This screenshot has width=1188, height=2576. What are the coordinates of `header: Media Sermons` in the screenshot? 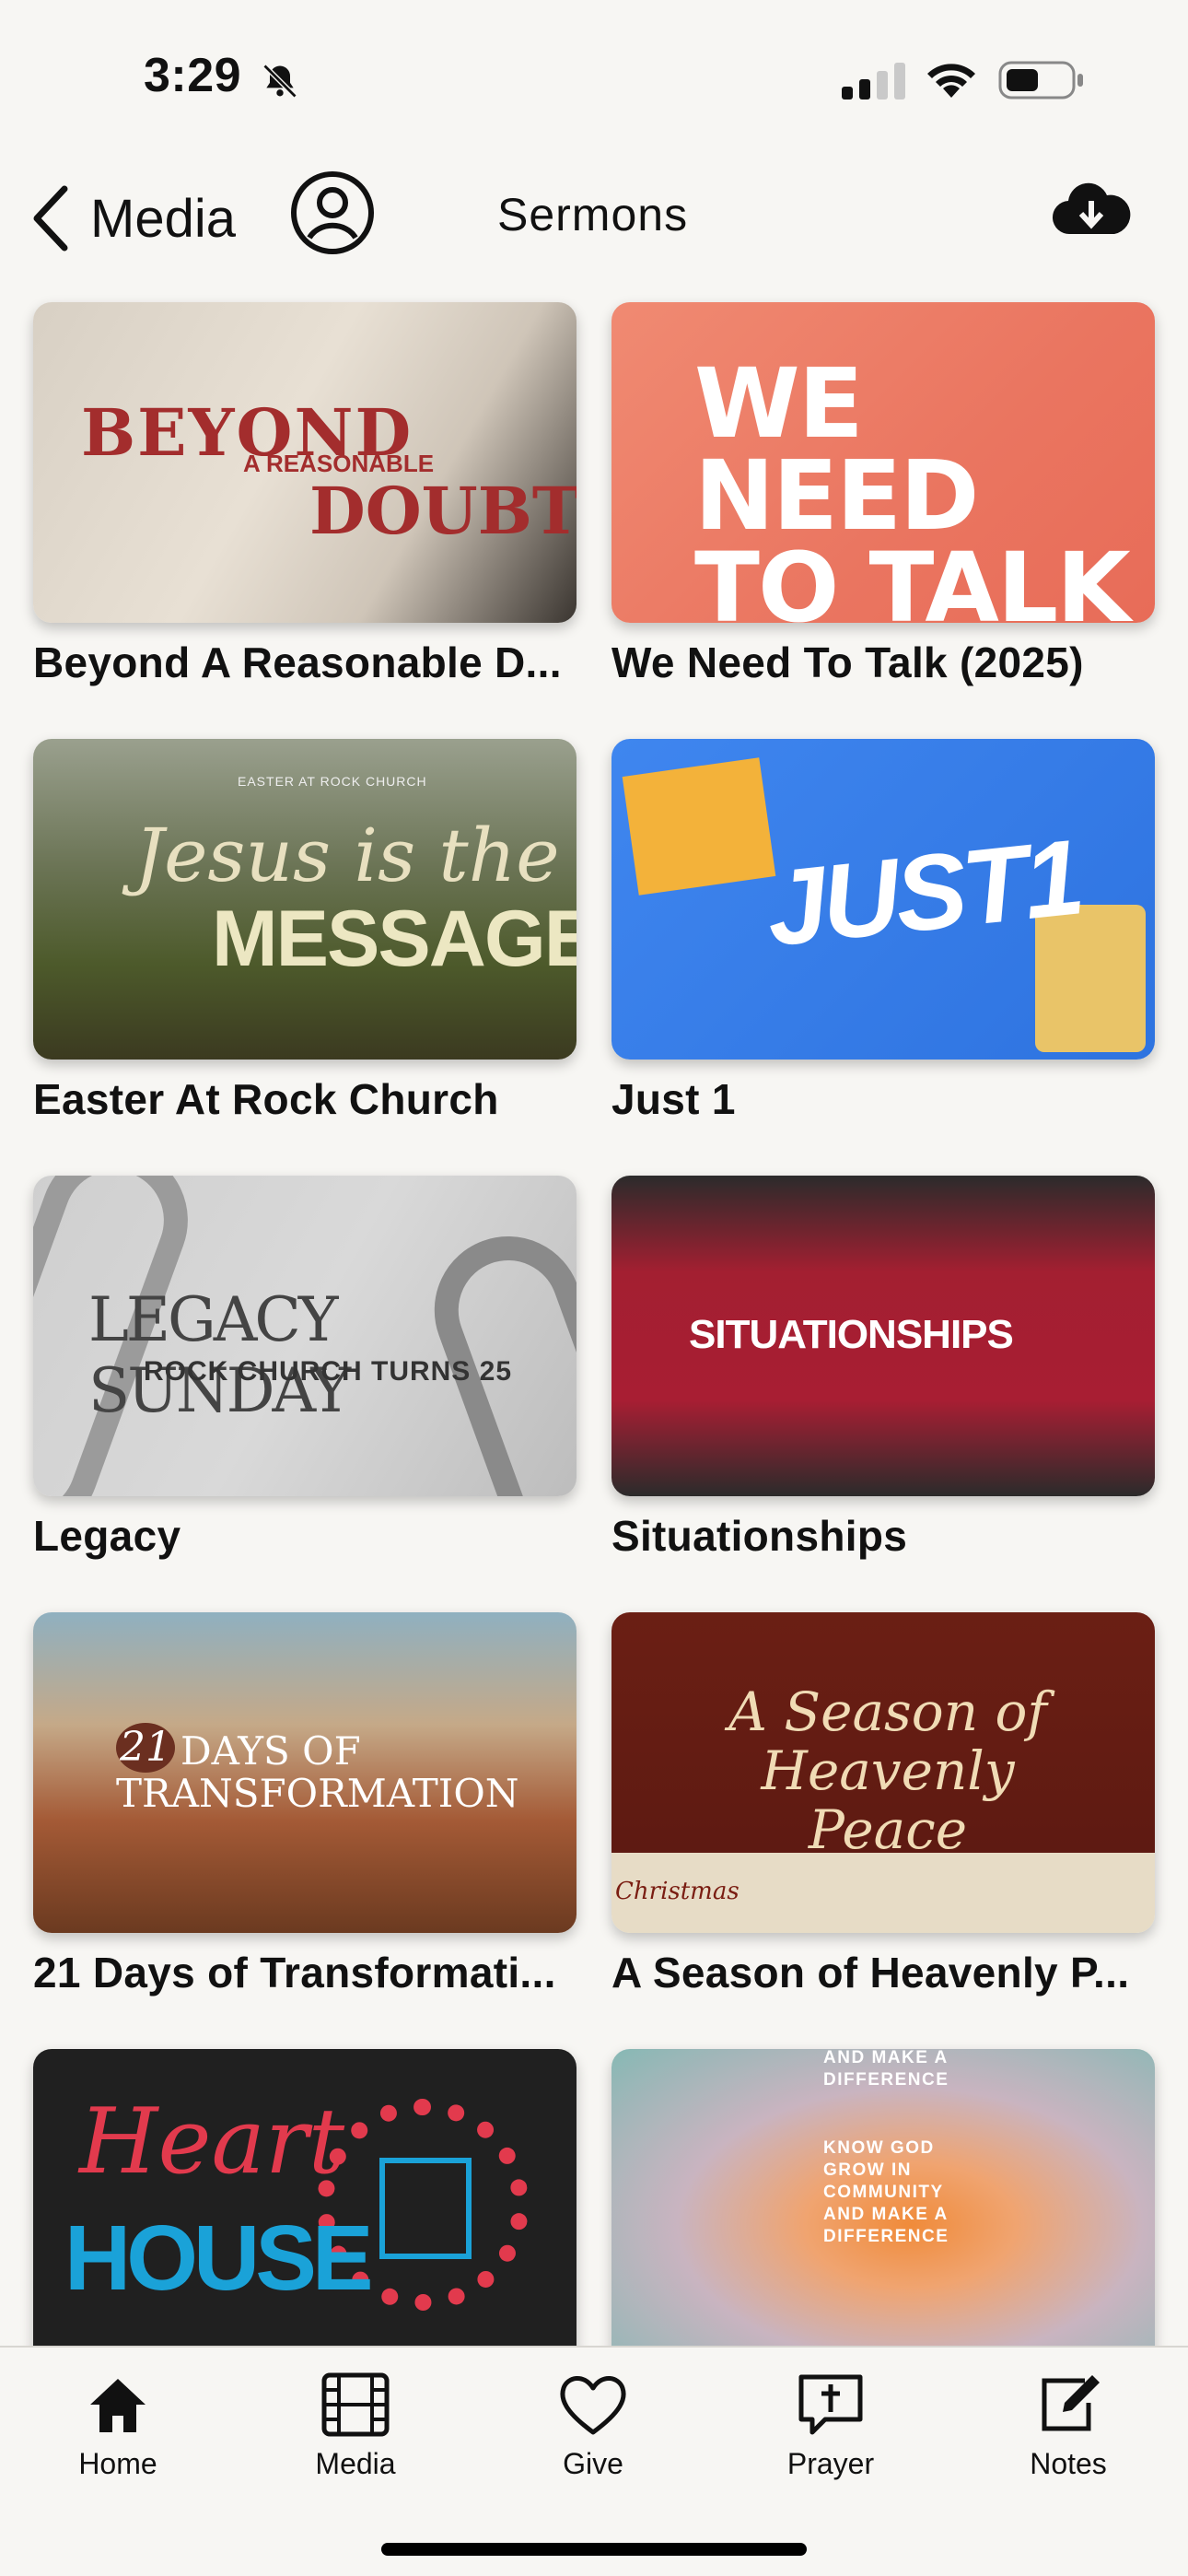 It's located at (594, 230).